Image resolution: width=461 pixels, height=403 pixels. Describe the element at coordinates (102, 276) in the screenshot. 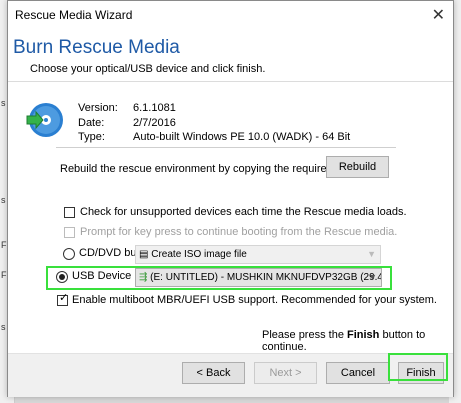

I see `usb-device-label: USB Device` at that location.